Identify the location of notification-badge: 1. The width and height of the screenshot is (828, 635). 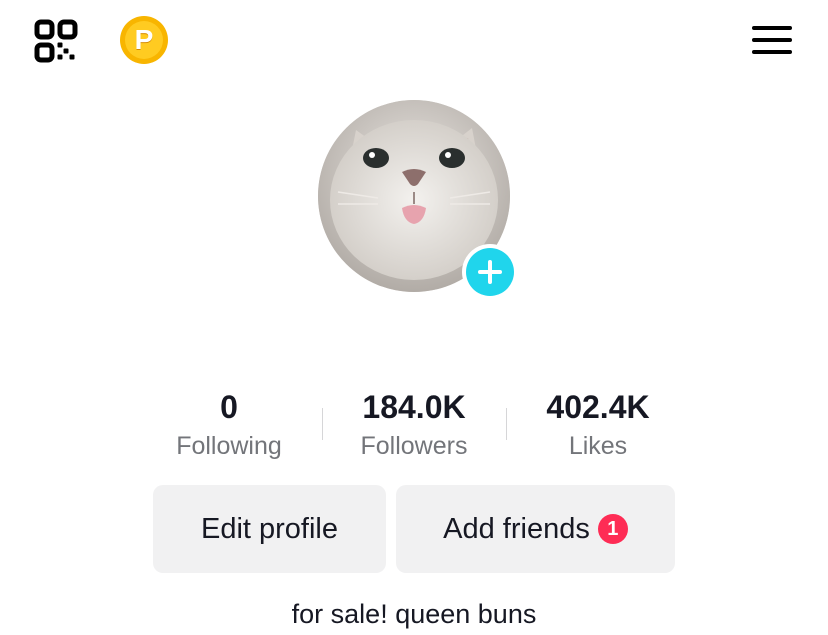
(612, 529).